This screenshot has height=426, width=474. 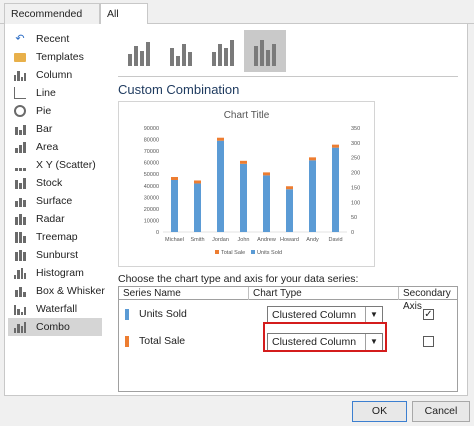 I want to click on header-series-name: Series Name, so click(x=184, y=293).